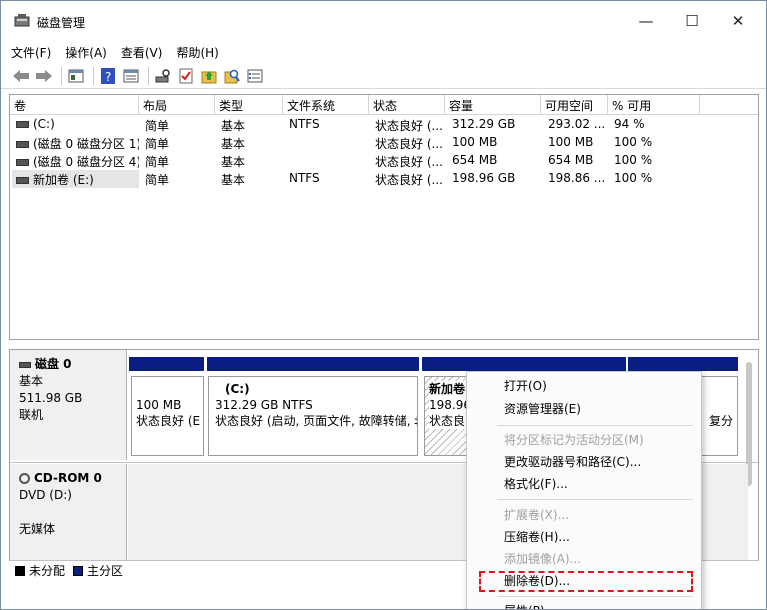 The height and width of the screenshot is (610, 767). Describe the element at coordinates (654, 105) in the screenshot. I see `column-header-percent-free: % 可用` at that location.